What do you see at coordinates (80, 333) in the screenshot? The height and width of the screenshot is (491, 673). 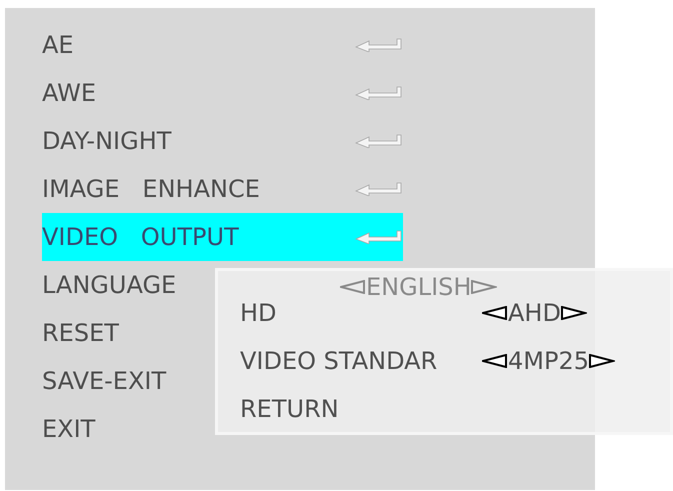 I see `menu-item: RESET` at bounding box center [80, 333].